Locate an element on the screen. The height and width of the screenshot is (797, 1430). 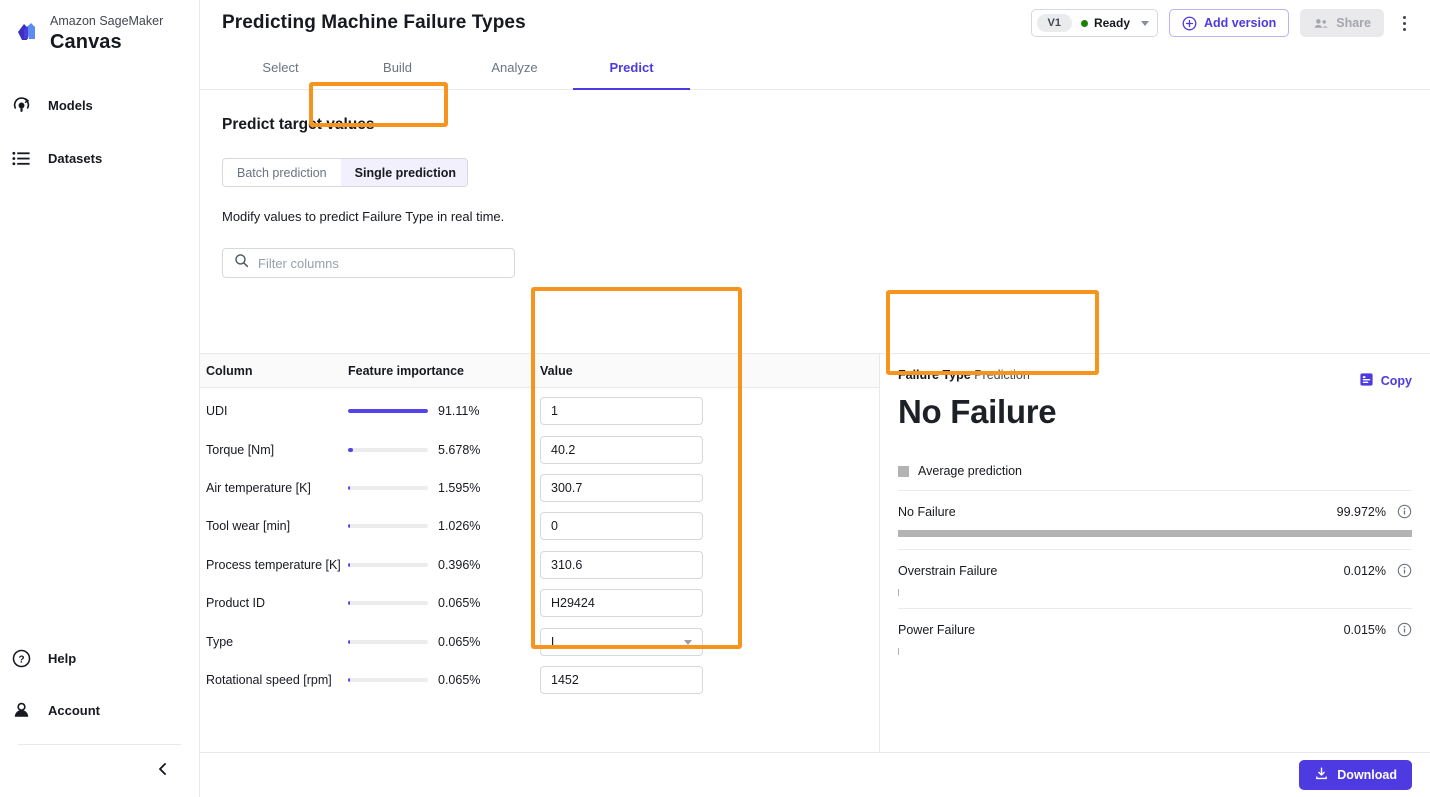
kebab-menu-icon is located at coordinates (1404, 23).